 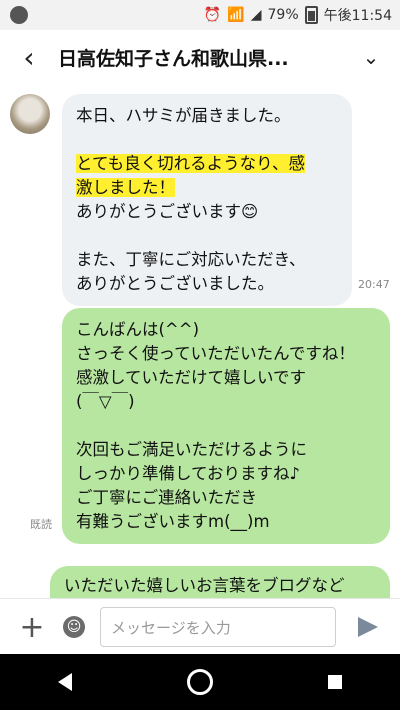 I want to click on avatar, so click(x=30, y=114).